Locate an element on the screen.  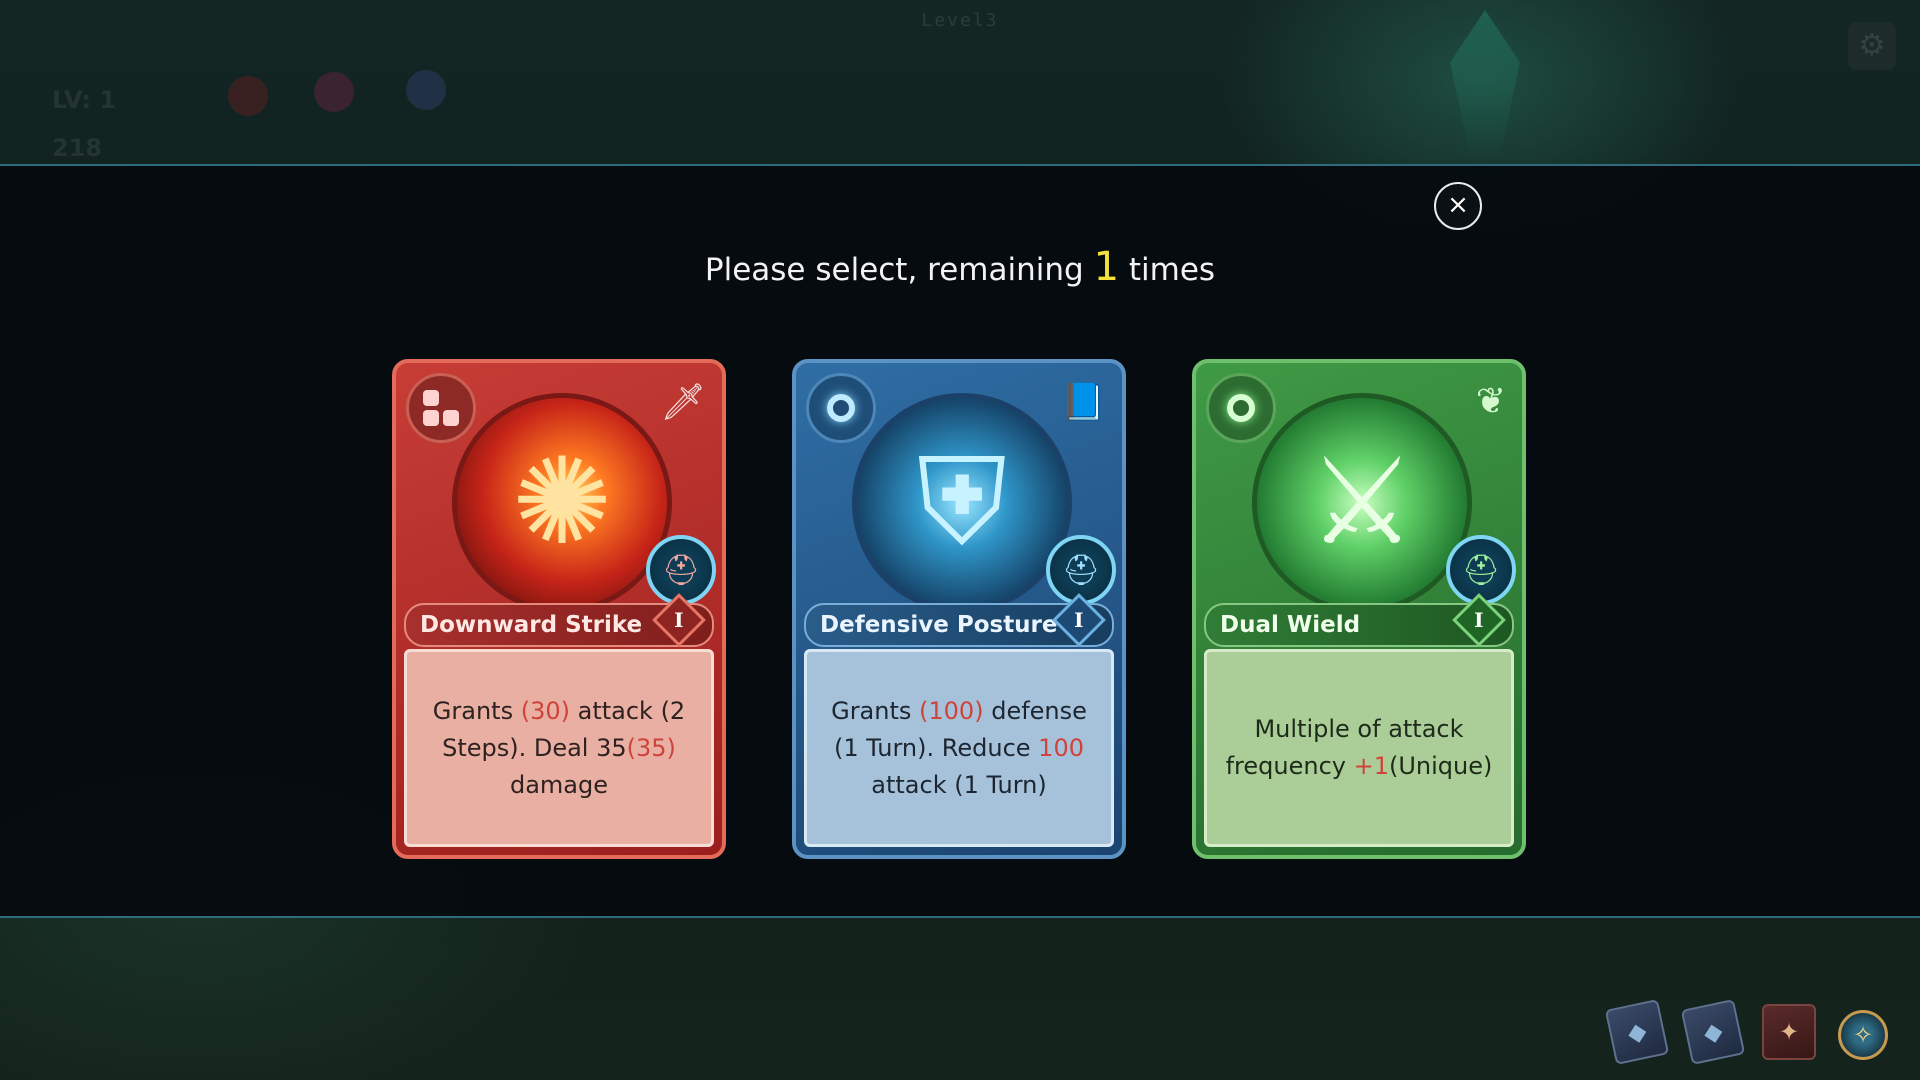
desc-highlight: (100) is located at coordinates (951, 710).